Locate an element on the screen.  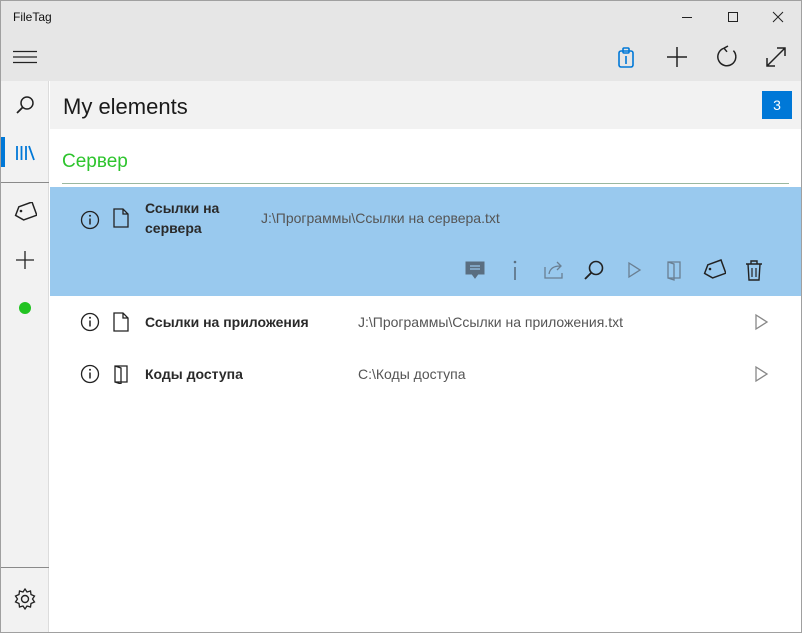
item-path: C:\Коды доступа is located at coordinates (412, 374).